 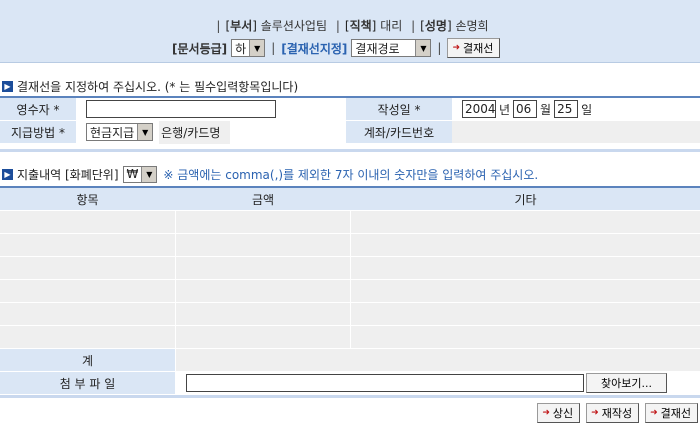 What do you see at coordinates (474, 48) in the screenshot?
I see `approver-button: ➜ 결재선` at bounding box center [474, 48].